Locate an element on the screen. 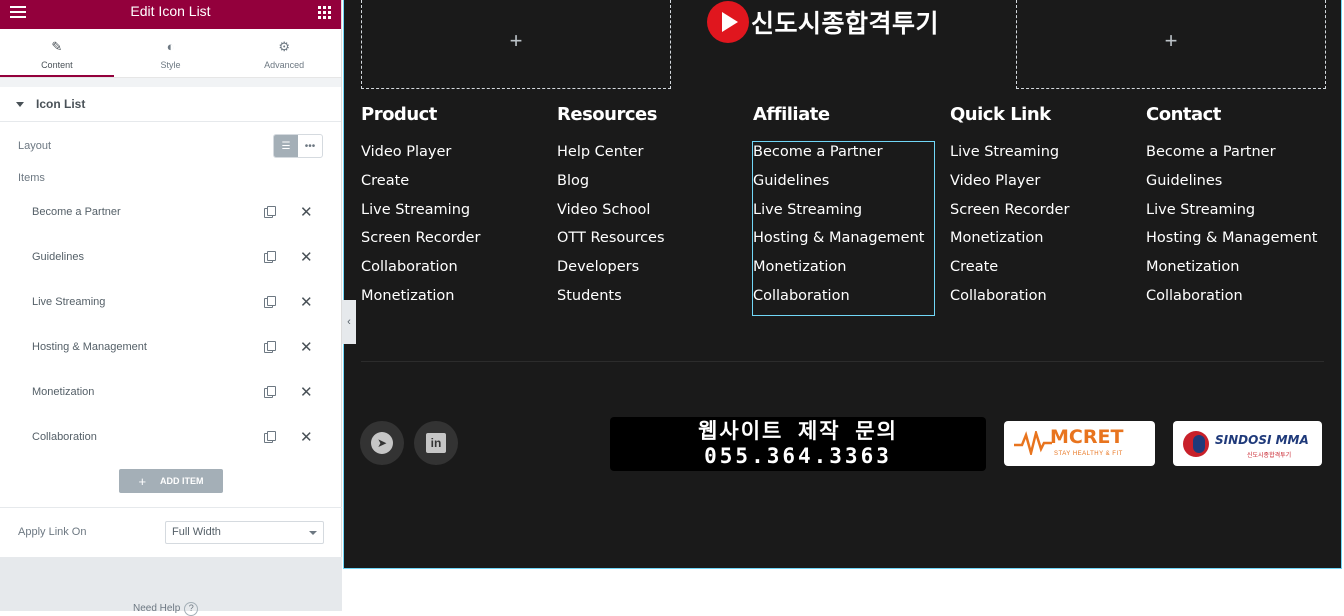 This screenshot has width=1344, height=616. repeater-item: Collaboration ✕ is located at coordinates (171, 436).